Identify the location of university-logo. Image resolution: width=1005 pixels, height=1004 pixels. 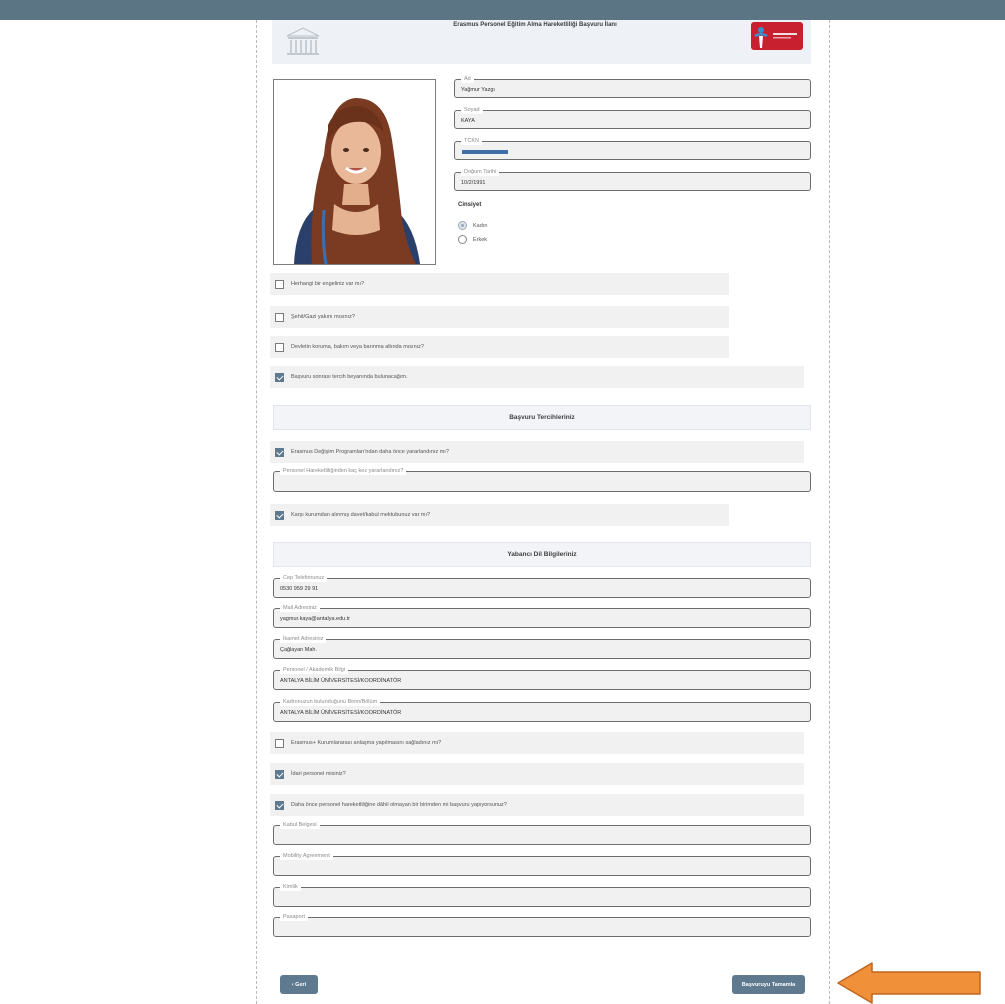
(777, 36).